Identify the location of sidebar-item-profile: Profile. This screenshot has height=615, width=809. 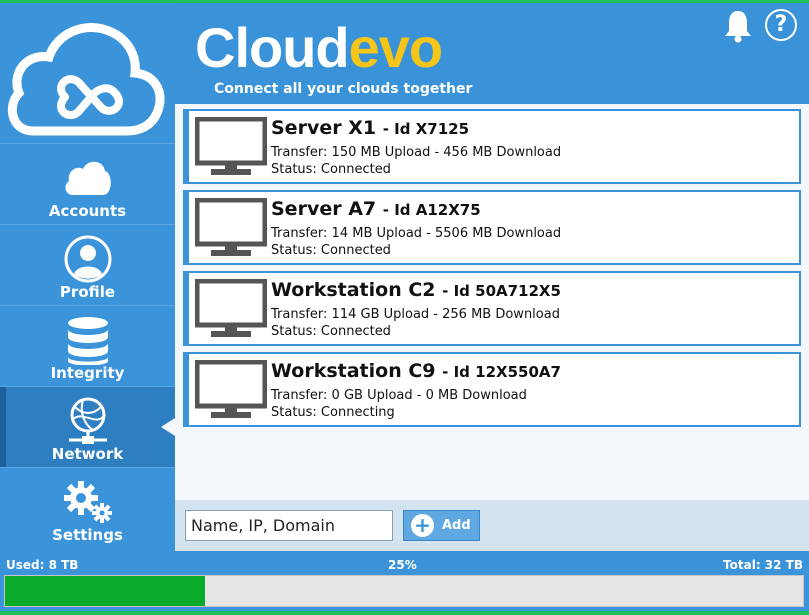
(87, 264).